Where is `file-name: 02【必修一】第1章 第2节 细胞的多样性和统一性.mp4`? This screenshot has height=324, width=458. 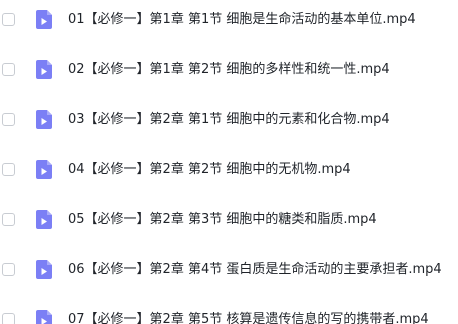
file-name: 02【必修一】第1章 第2节 细胞的多样性和统一性.mp4 is located at coordinates (262, 70).